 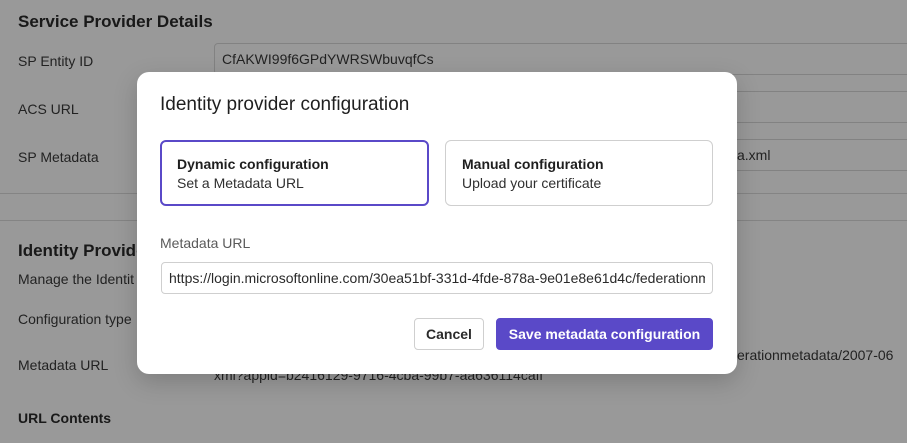 I want to click on option-title: Dynamic configuration, so click(x=253, y=164).